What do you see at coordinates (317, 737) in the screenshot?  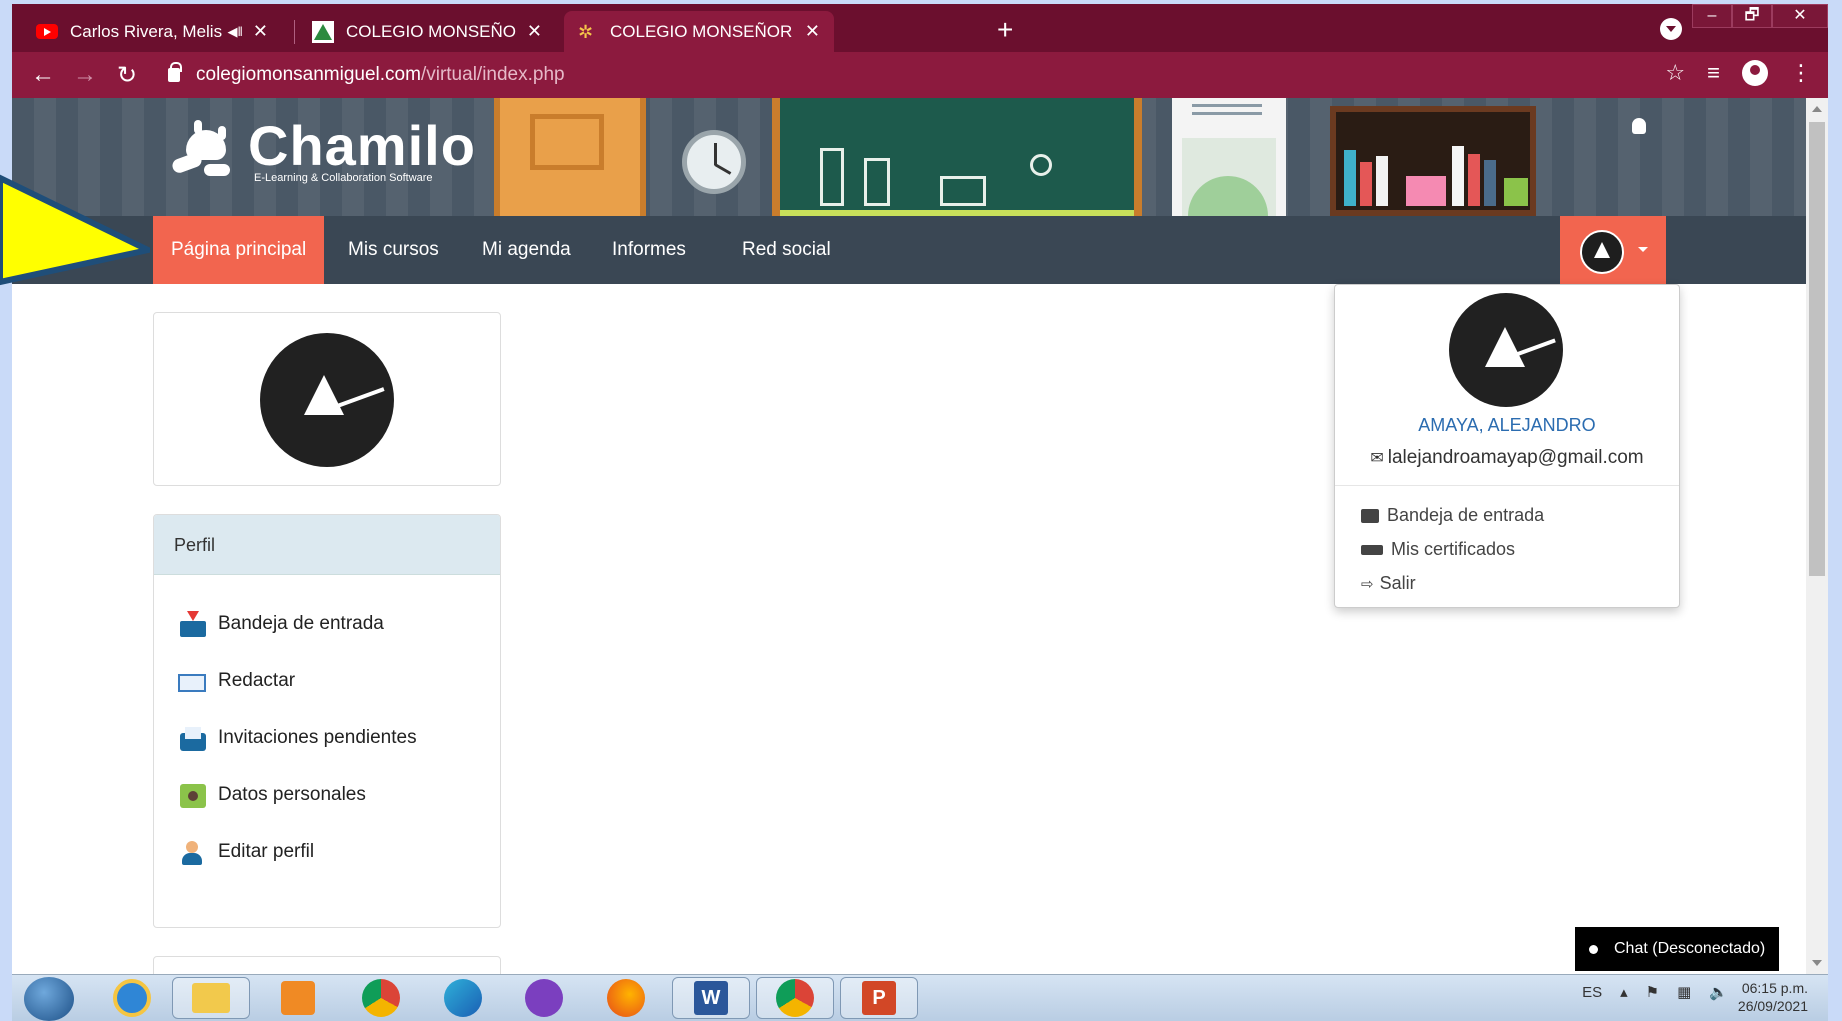 I see `sidebar-item-label: Invitaciones pendientes` at bounding box center [317, 737].